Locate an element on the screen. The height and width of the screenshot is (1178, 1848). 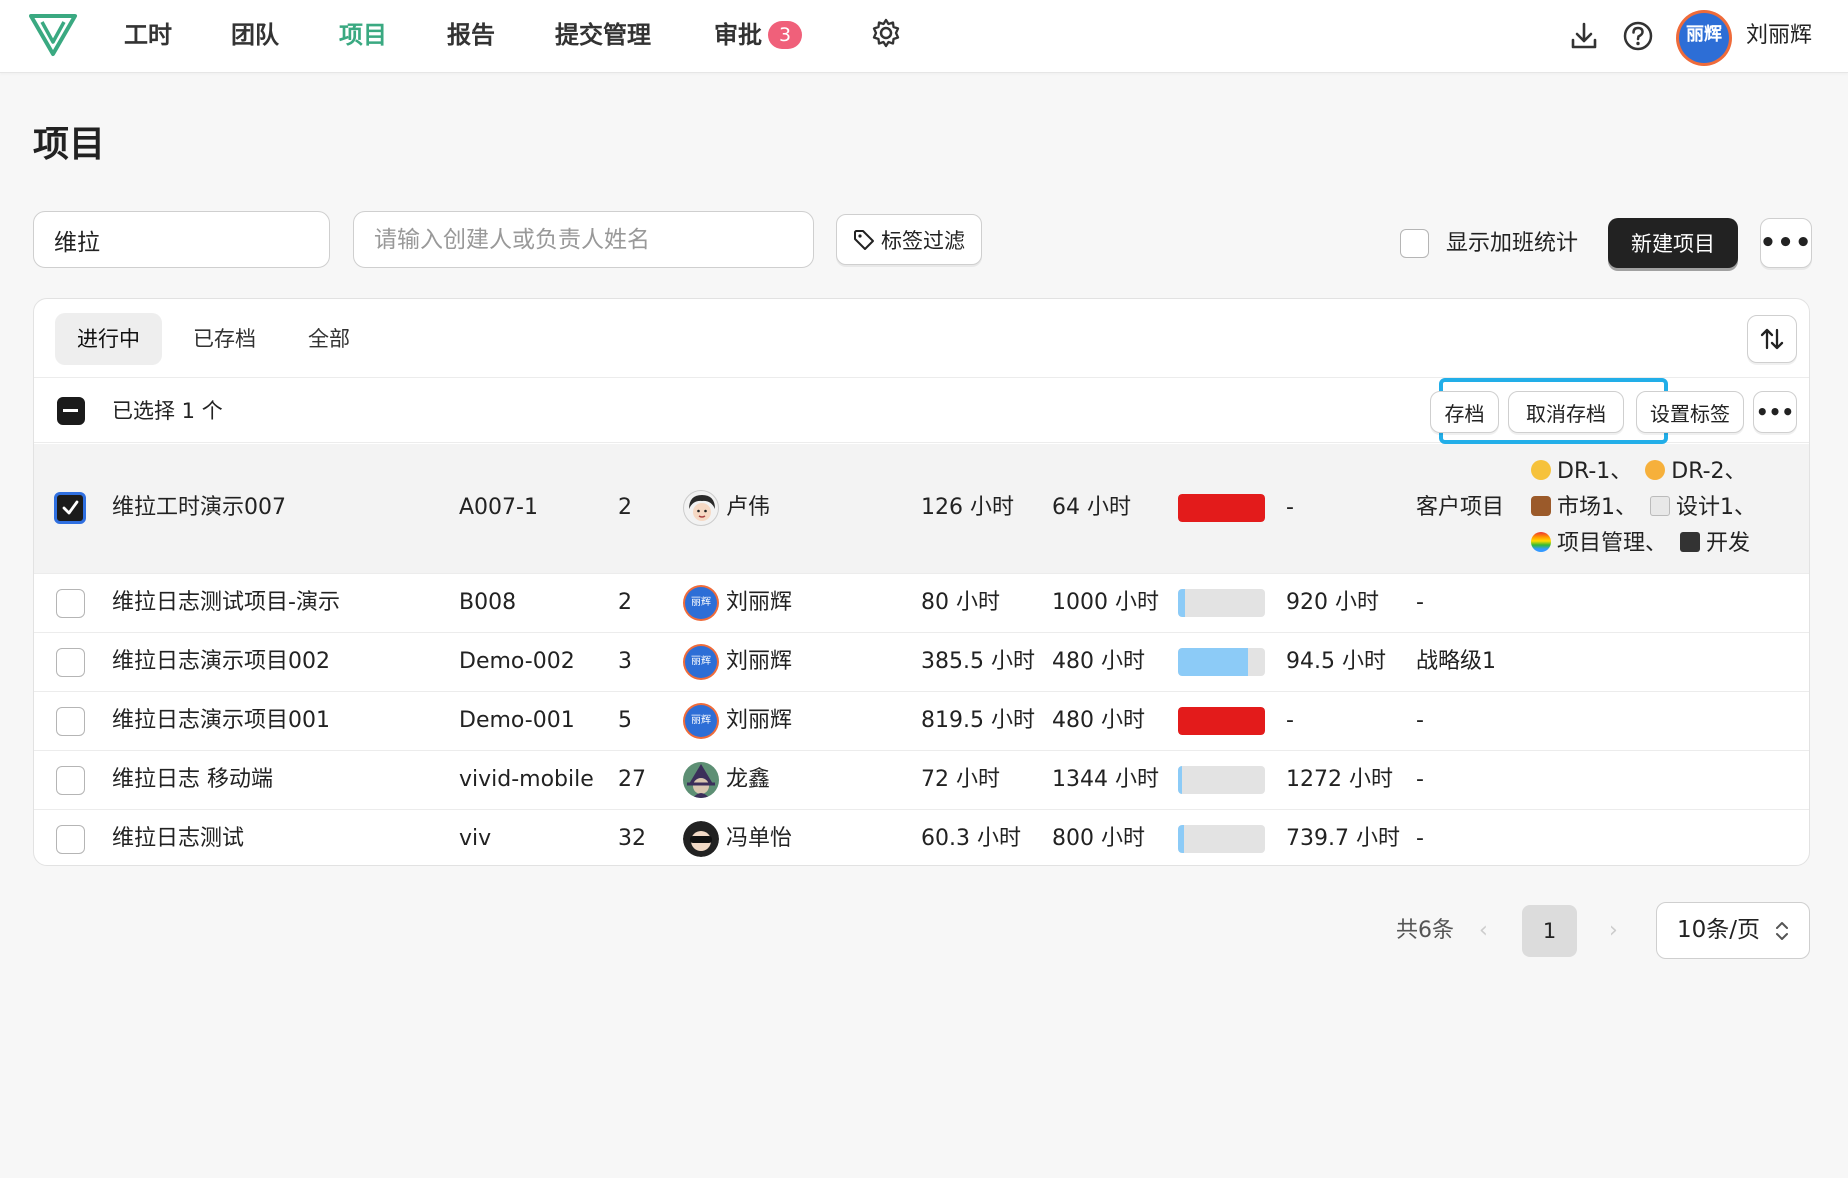
project-name: 维拉日志演示项目001 is located at coordinates (221, 721).